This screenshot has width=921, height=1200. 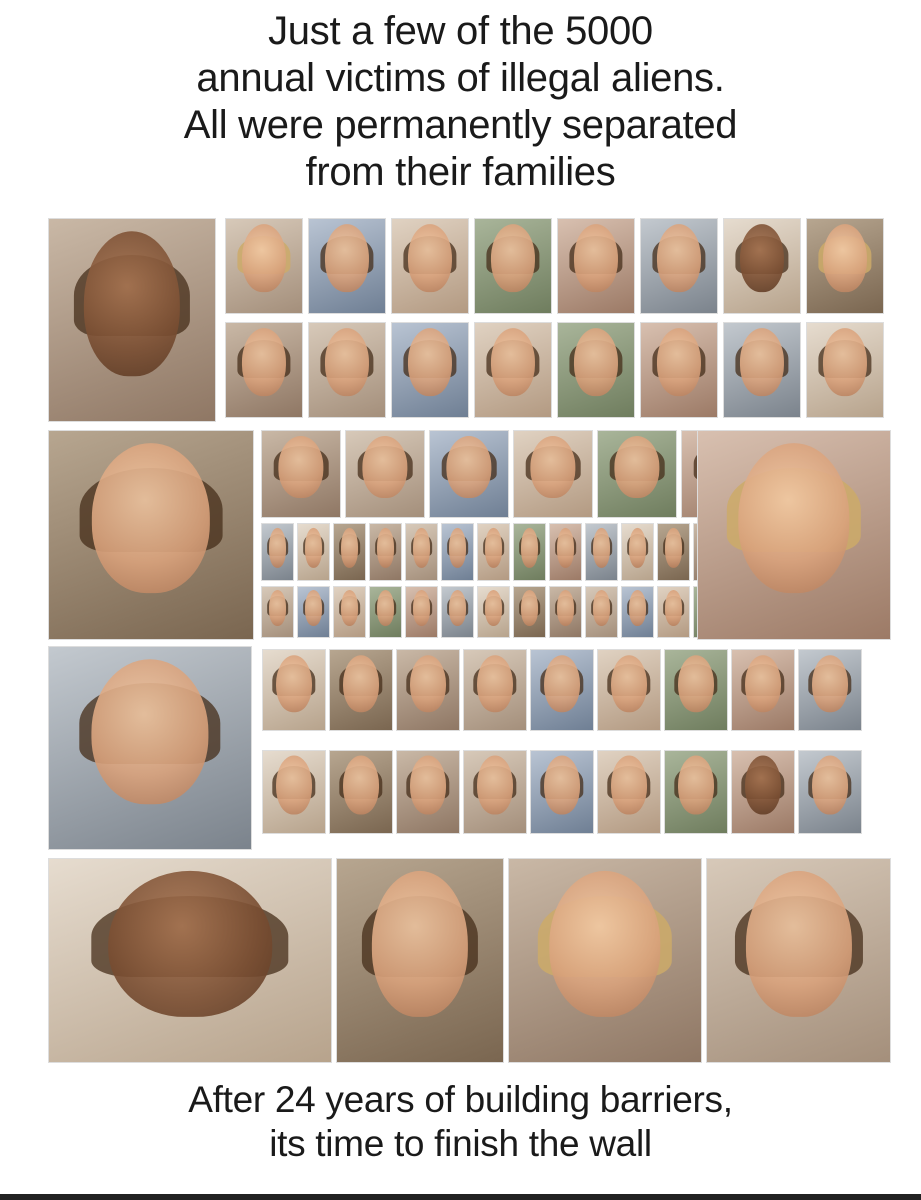 What do you see at coordinates (460, 1197) in the screenshot?
I see `bottom-rule` at bounding box center [460, 1197].